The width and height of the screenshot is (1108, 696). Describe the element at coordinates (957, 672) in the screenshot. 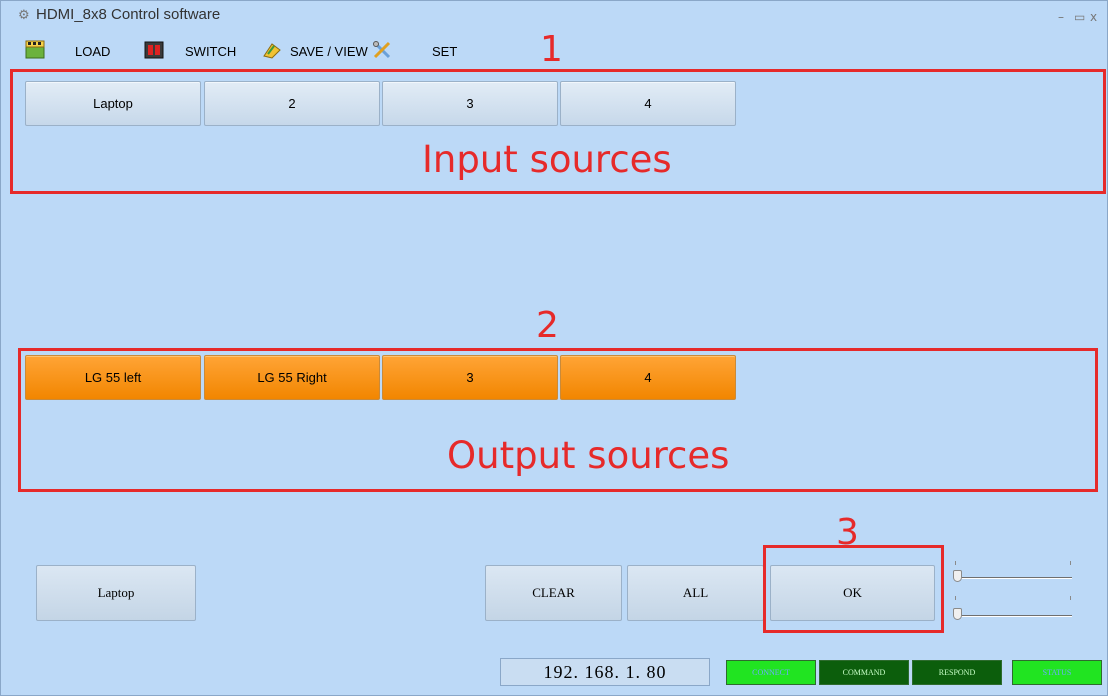

I see `respond-indicator: RESPOND` at that location.